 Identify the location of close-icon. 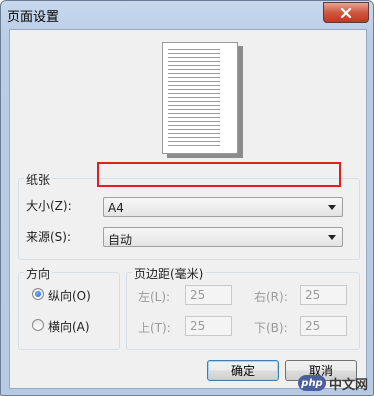
(346, 12).